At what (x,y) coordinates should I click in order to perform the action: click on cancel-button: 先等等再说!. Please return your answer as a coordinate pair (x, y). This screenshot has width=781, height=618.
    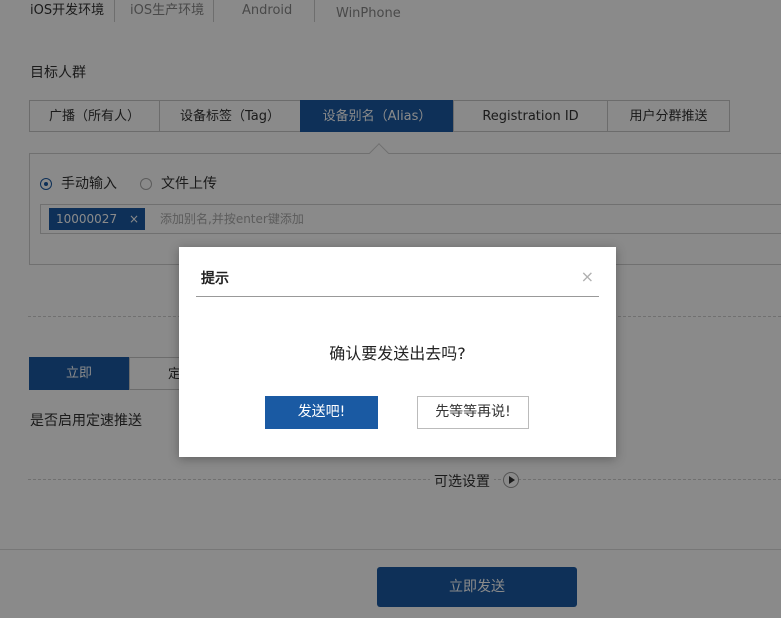
    Looking at the image, I should click on (473, 412).